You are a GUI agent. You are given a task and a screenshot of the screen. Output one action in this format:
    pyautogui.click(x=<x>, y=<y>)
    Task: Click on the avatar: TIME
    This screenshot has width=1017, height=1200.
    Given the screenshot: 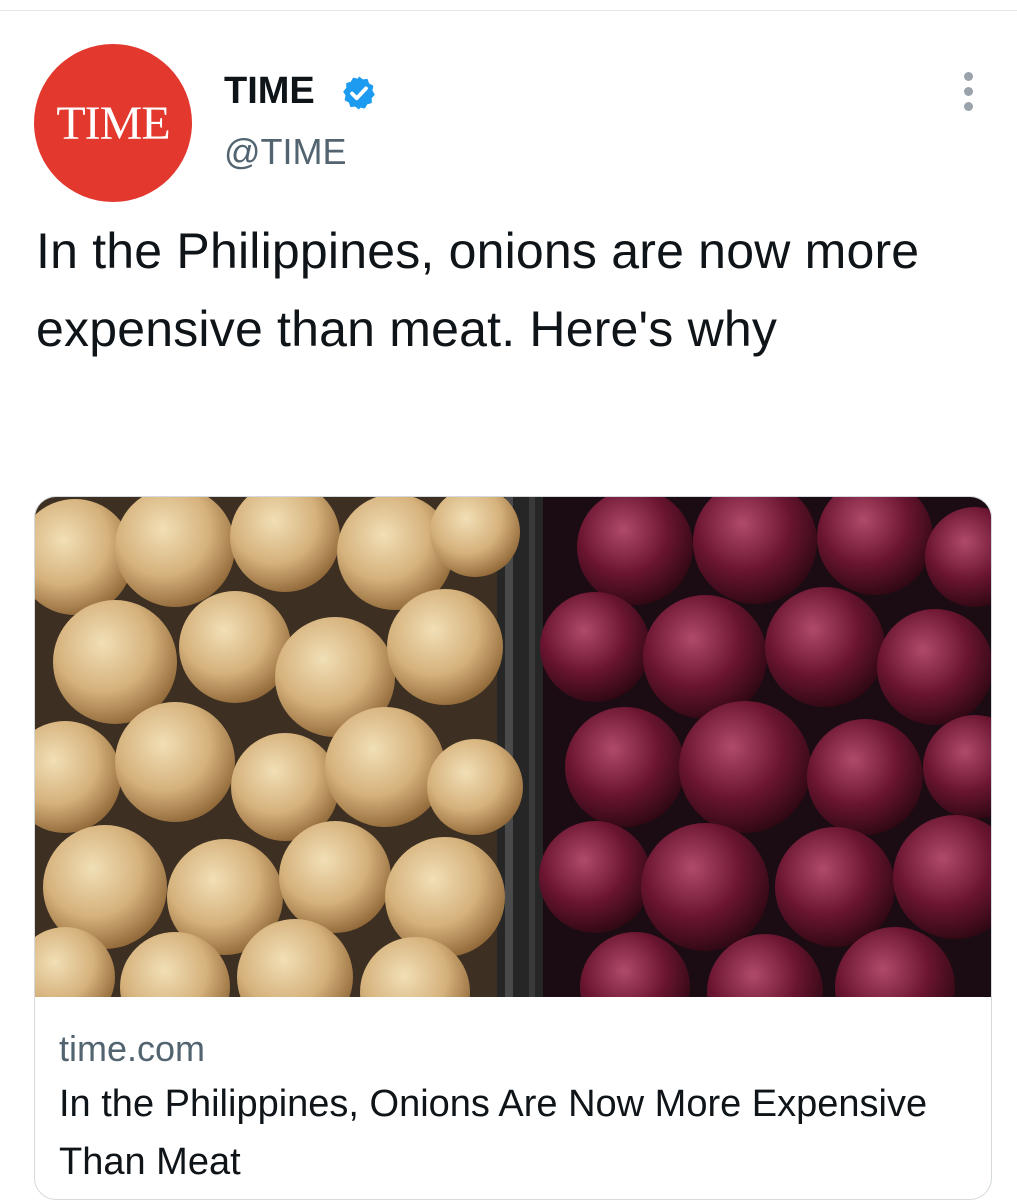 What is the action you would take?
    pyautogui.click(x=113, y=123)
    